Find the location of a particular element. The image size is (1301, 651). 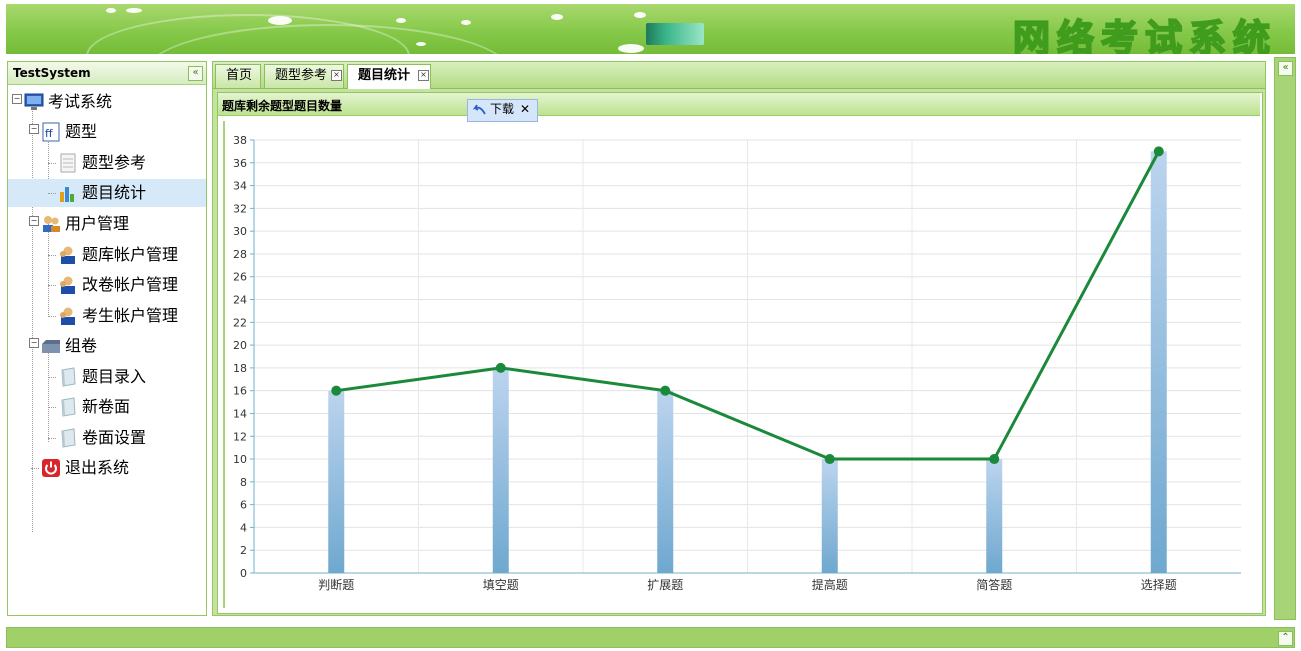

tab-question-stats: 题目统计 × is located at coordinates (389, 76).